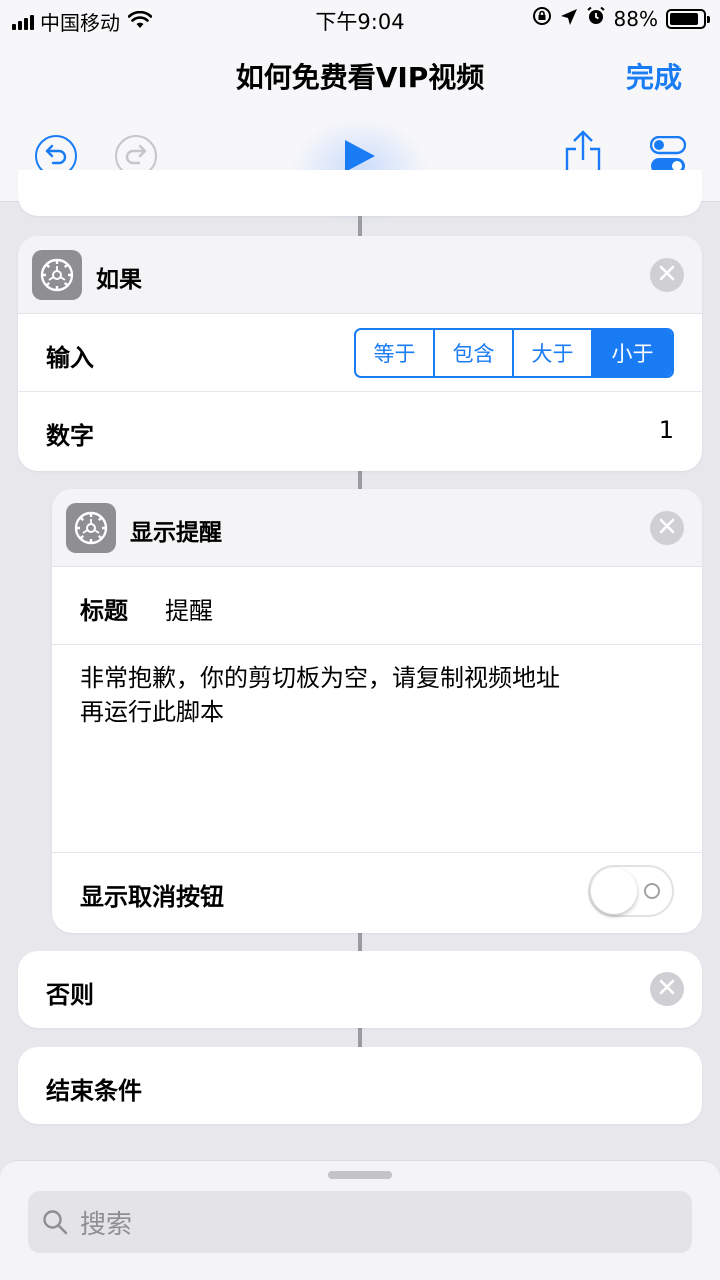  Describe the element at coordinates (360, 431) in the screenshot. I see `number-row: 数字 1` at that location.